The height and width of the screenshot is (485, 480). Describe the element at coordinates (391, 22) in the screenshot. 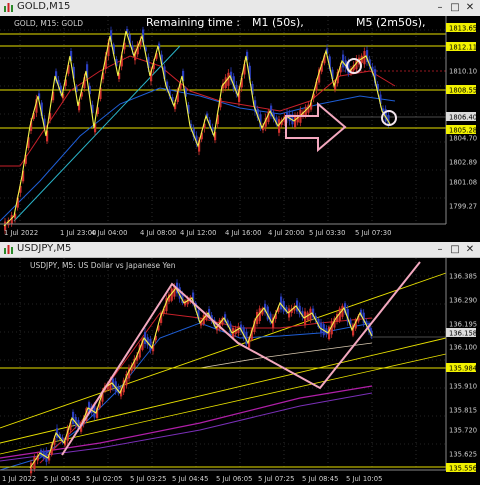

I see `m5-timer: M5 (2m50s),` at that location.